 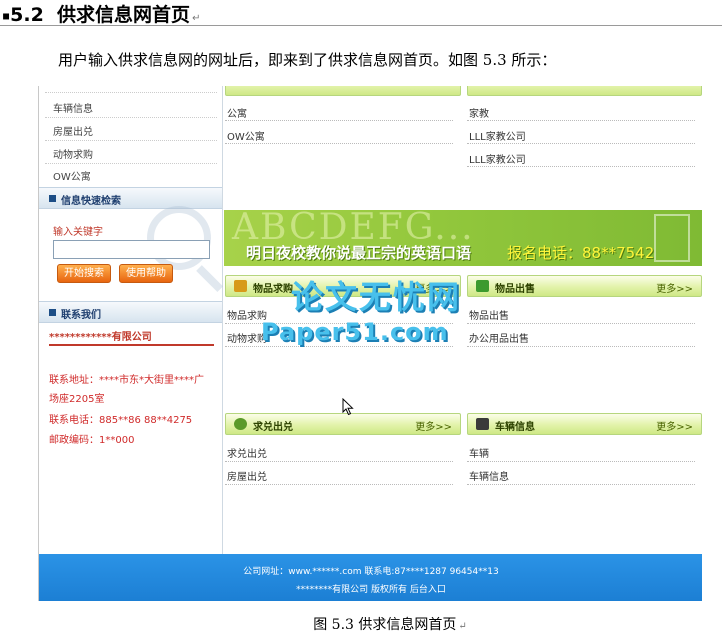 What do you see at coordinates (584, 424) in the screenshot?
I see `panel-header-vehicles: 车辆信息 更多>>` at bounding box center [584, 424].